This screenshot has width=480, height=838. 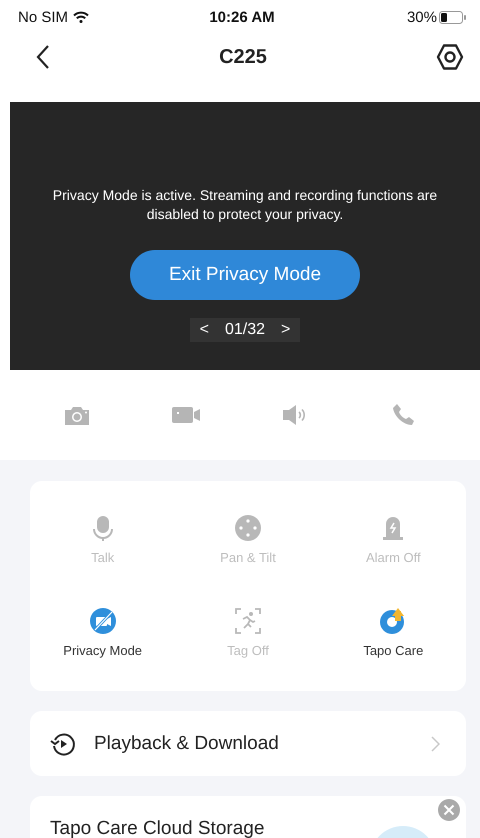 I want to click on page-counter: 01/32, so click(x=245, y=330).